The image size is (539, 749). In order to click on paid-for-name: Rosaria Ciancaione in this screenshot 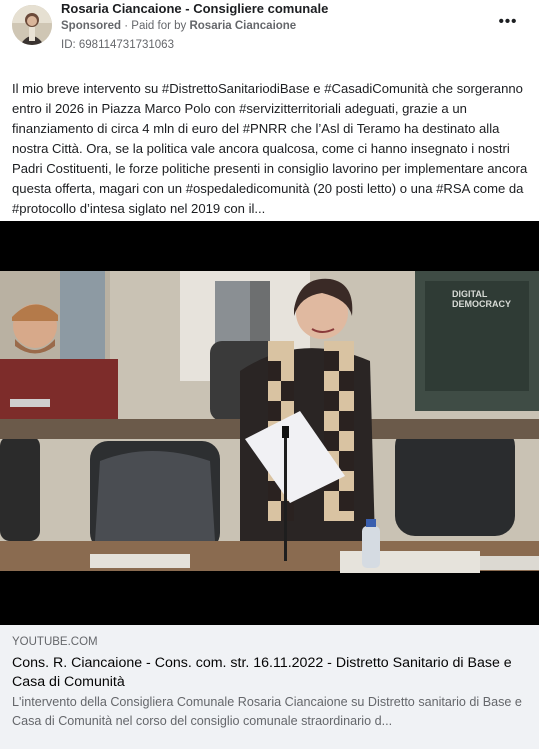, I will do `click(242, 26)`.